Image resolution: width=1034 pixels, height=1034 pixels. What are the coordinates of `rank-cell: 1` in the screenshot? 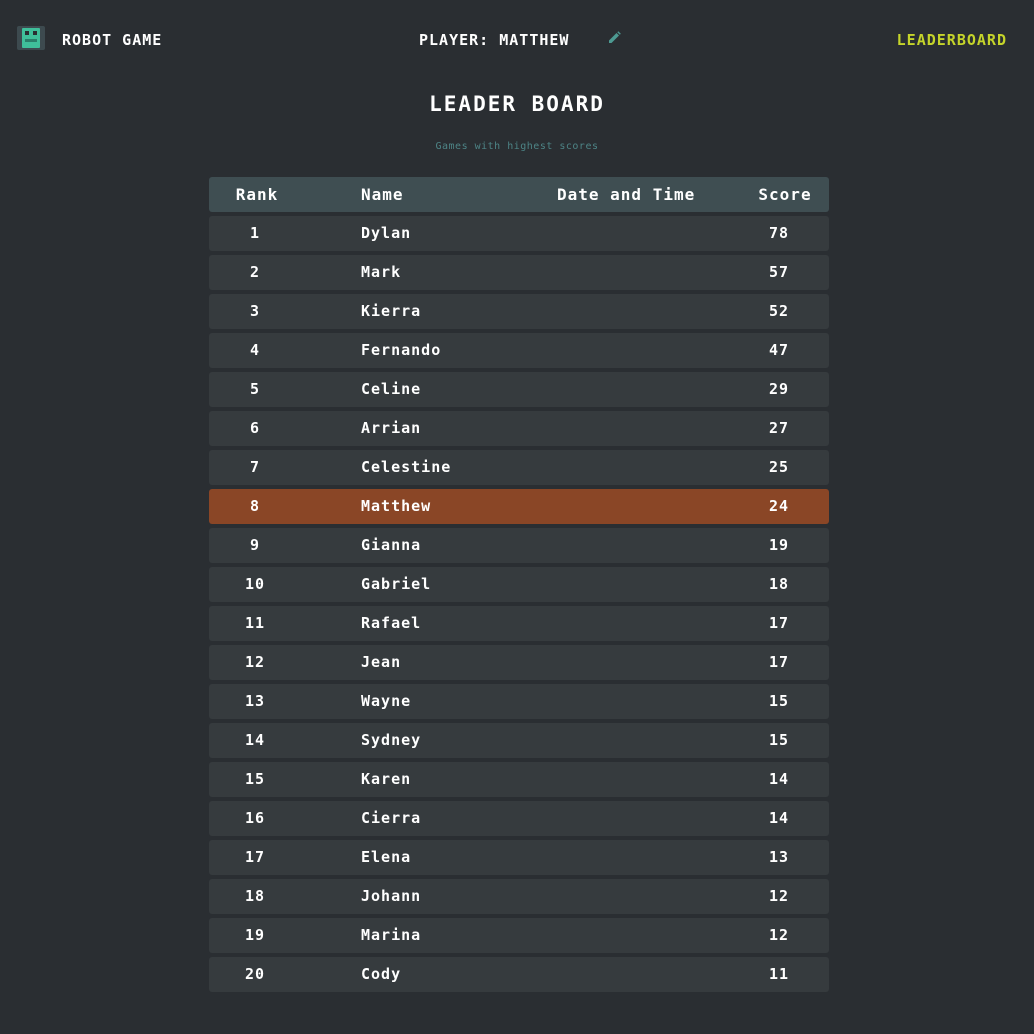 It's located at (255, 233).